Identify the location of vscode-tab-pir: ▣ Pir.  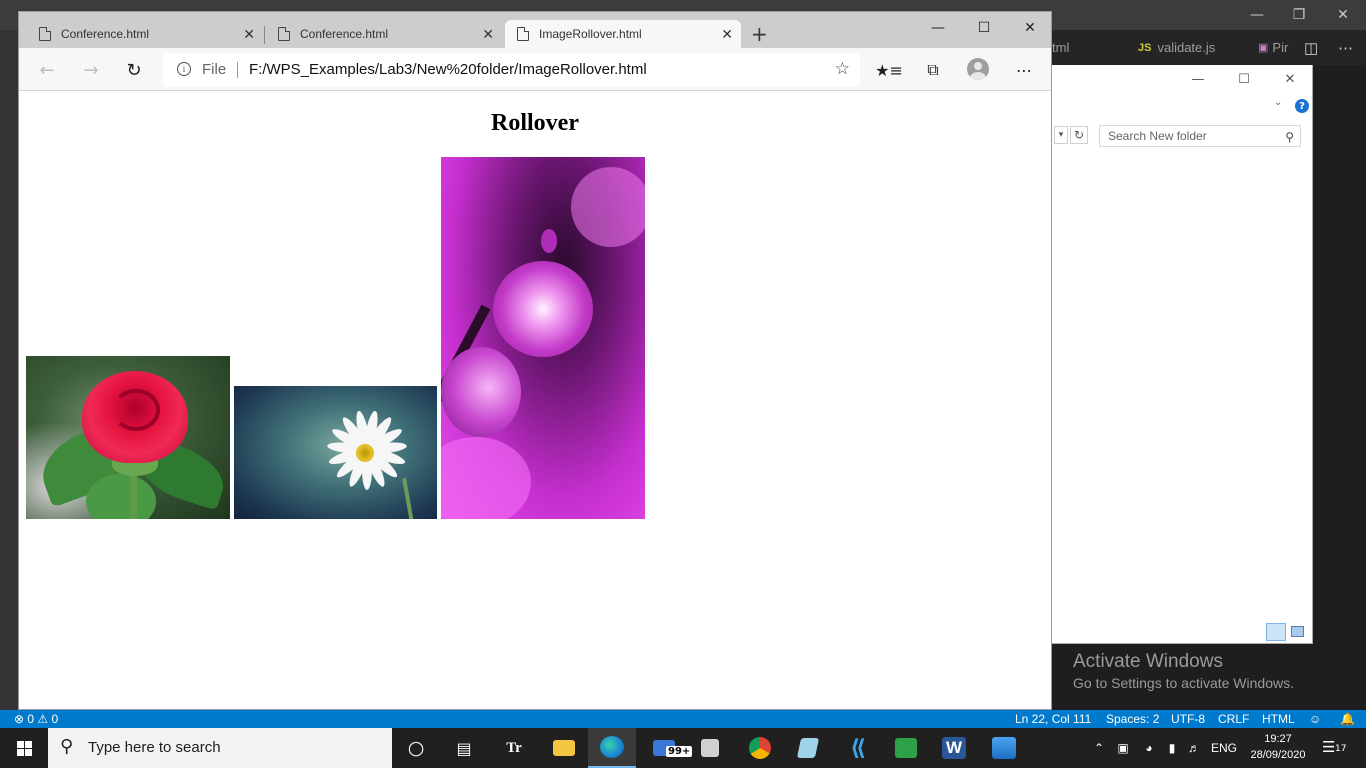
(1273, 47).